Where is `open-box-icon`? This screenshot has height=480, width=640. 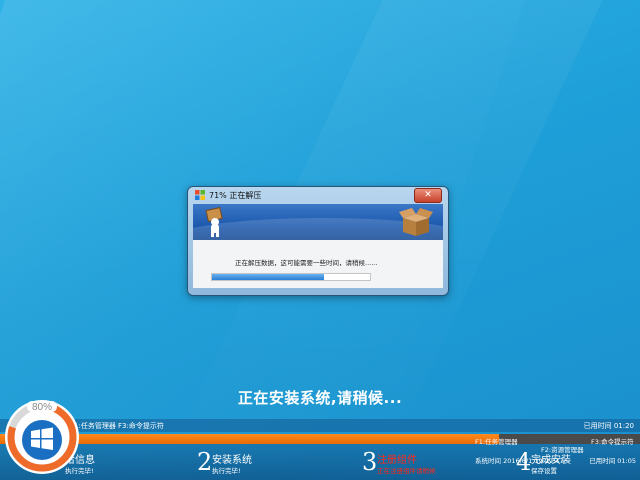
open-box-icon is located at coordinates (416, 222).